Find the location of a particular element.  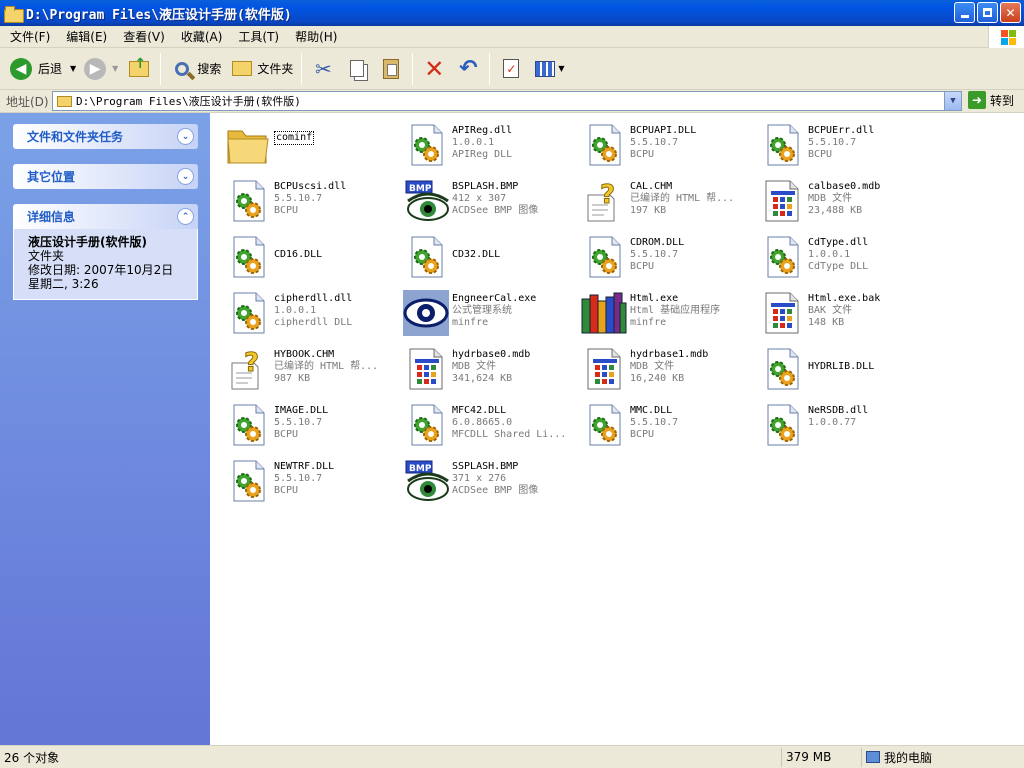

file-name: CD16.DLL is located at coordinates (298, 254).